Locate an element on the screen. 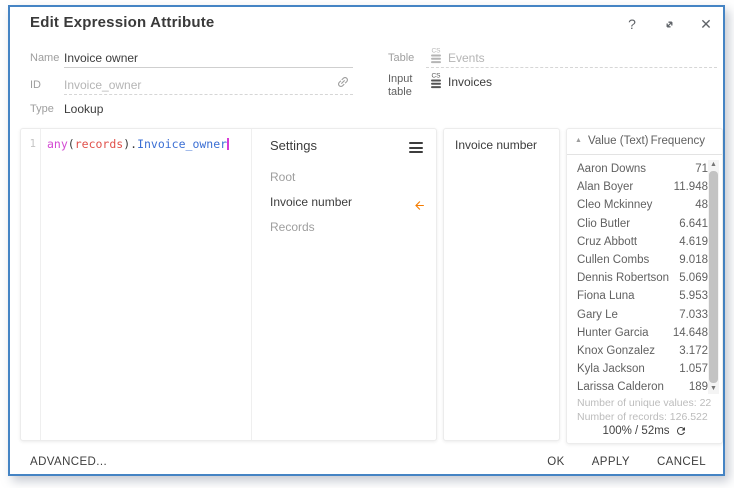 The image size is (734, 488). settings-item-invoice-number: Invoice number is located at coordinates (345, 202).